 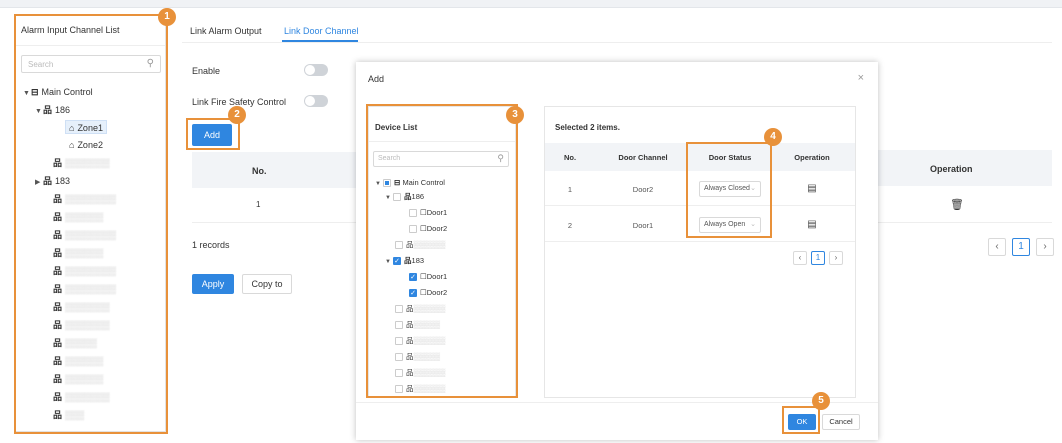 What do you see at coordinates (237, 115) in the screenshot?
I see `callout-2: 2` at bounding box center [237, 115].